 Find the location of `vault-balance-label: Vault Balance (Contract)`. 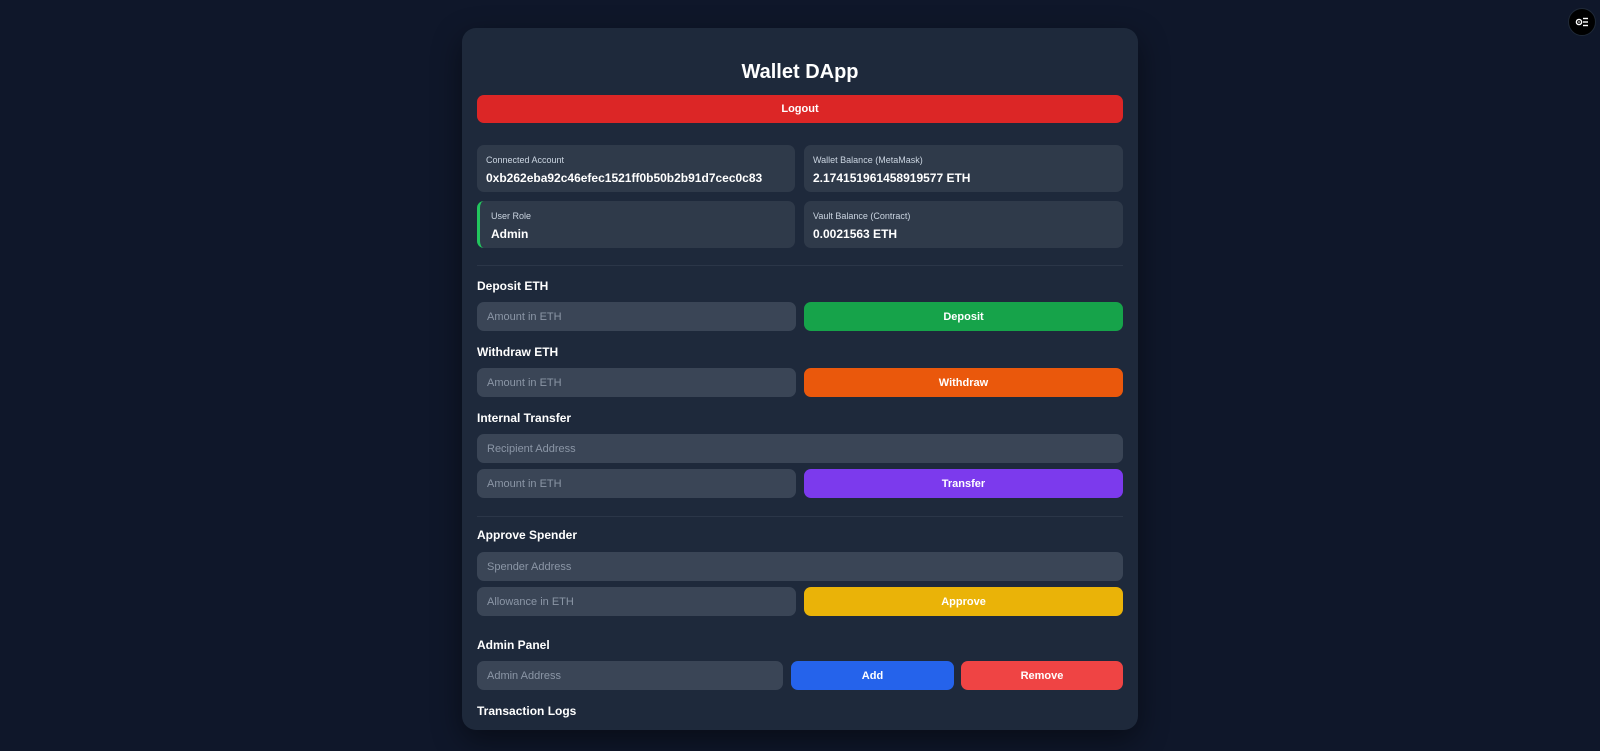

vault-balance-label: Vault Balance (Contract) is located at coordinates (862, 216).